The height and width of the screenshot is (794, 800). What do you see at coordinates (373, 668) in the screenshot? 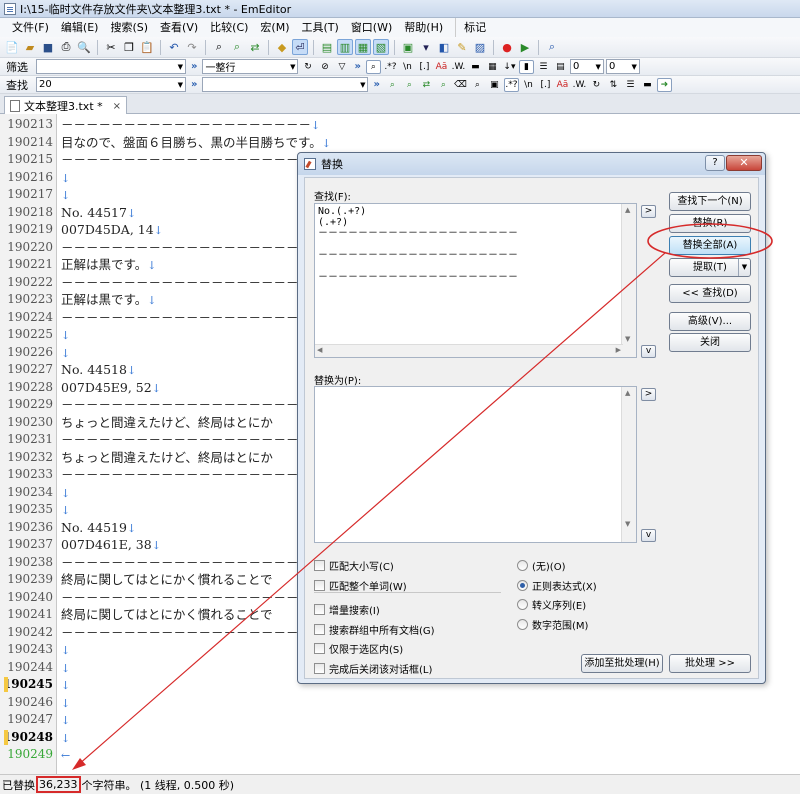
I see `option-checkbox: 完成后关闭该对话框(L)` at bounding box center [373, 668].